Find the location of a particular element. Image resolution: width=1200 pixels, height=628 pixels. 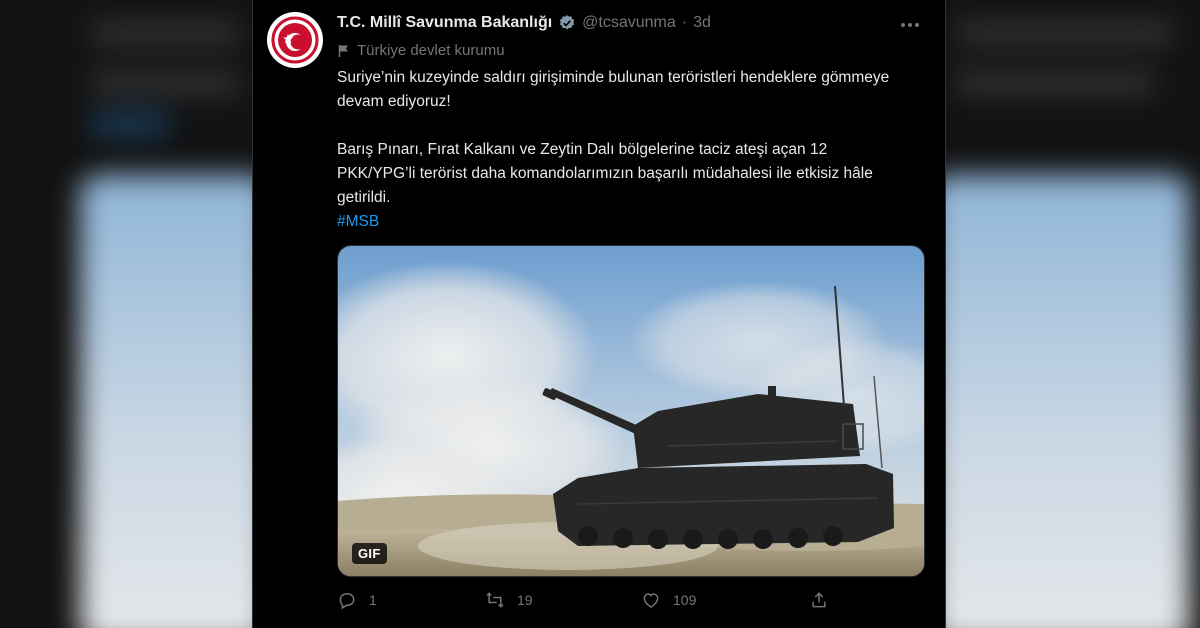

affiliation-text: Türkiye devlet kurumu is located at coordinates (431, 50).